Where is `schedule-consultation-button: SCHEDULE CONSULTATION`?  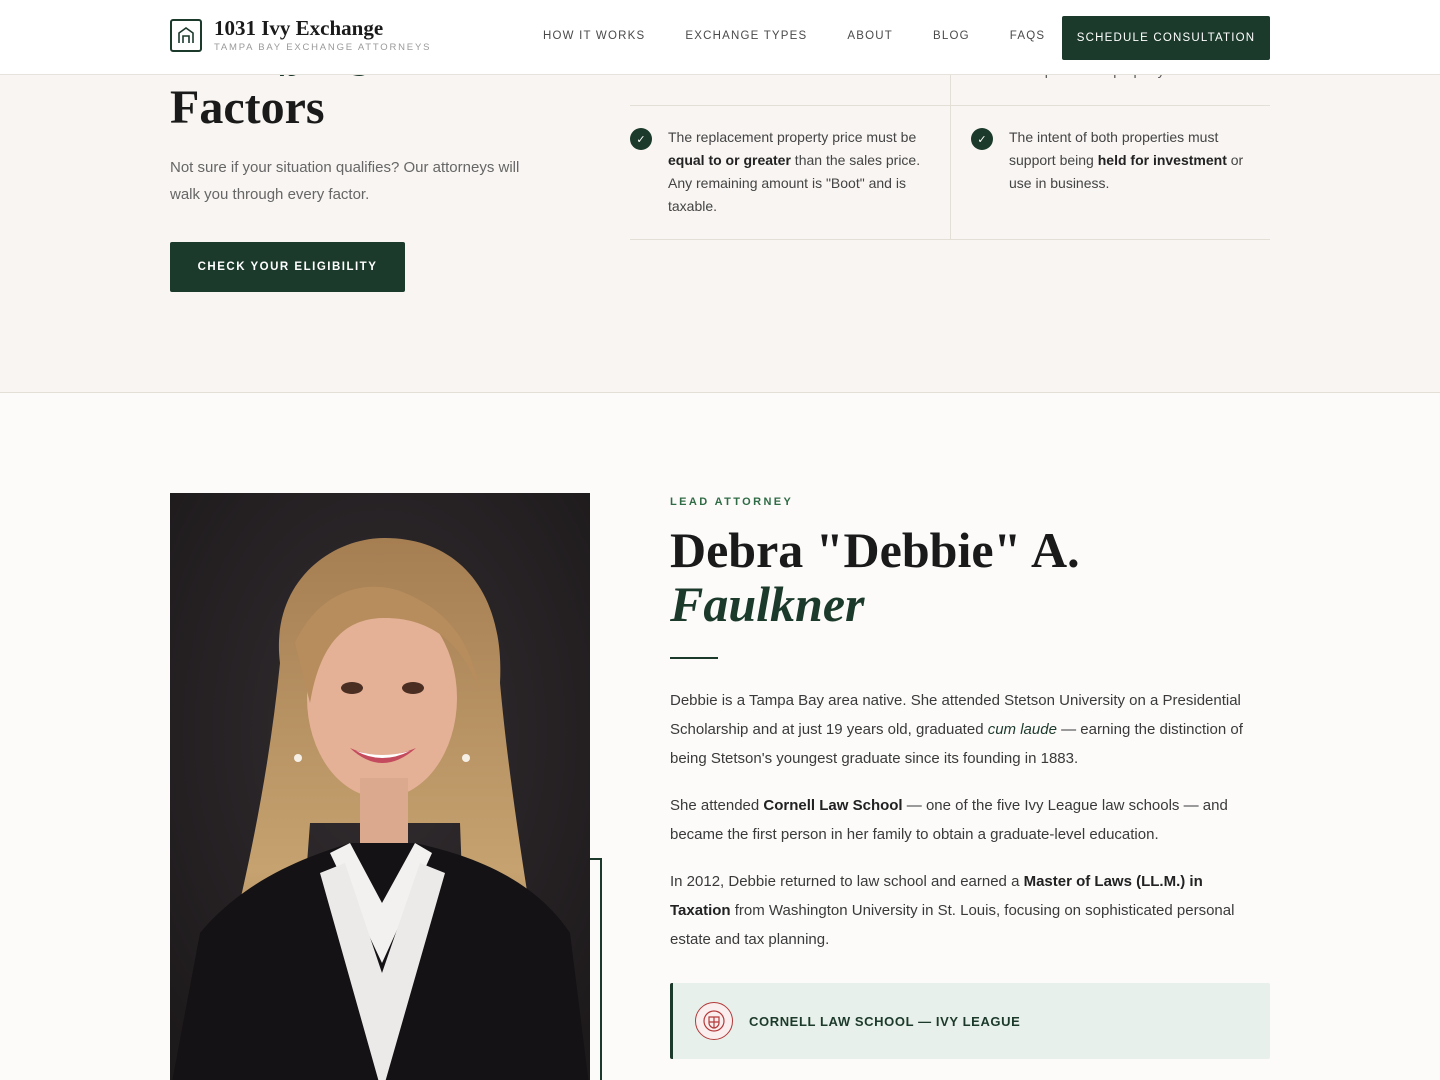 schedule-consultation-button: SCHEDULE CONSULTATION is located at coordinates (1166, 38).